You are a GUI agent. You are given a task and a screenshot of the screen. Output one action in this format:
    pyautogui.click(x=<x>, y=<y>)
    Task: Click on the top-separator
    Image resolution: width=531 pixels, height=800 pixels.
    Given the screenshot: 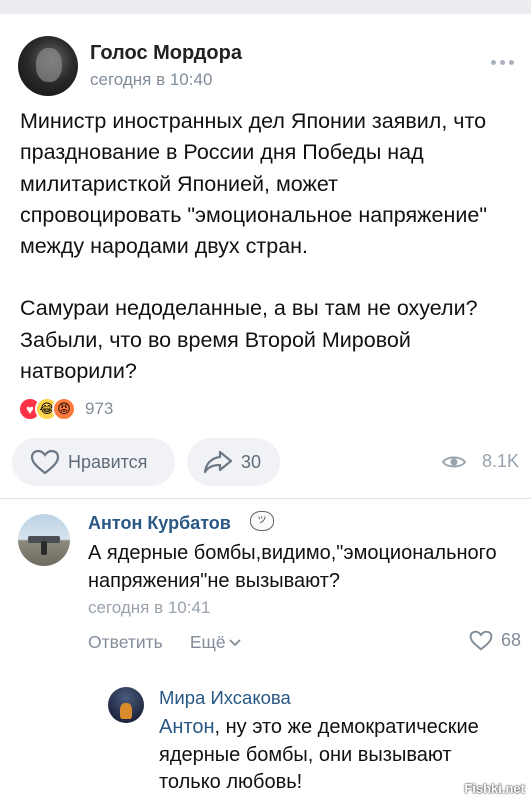 What is the action you would take?
    pyautogui.click(x=265, y=7)
    